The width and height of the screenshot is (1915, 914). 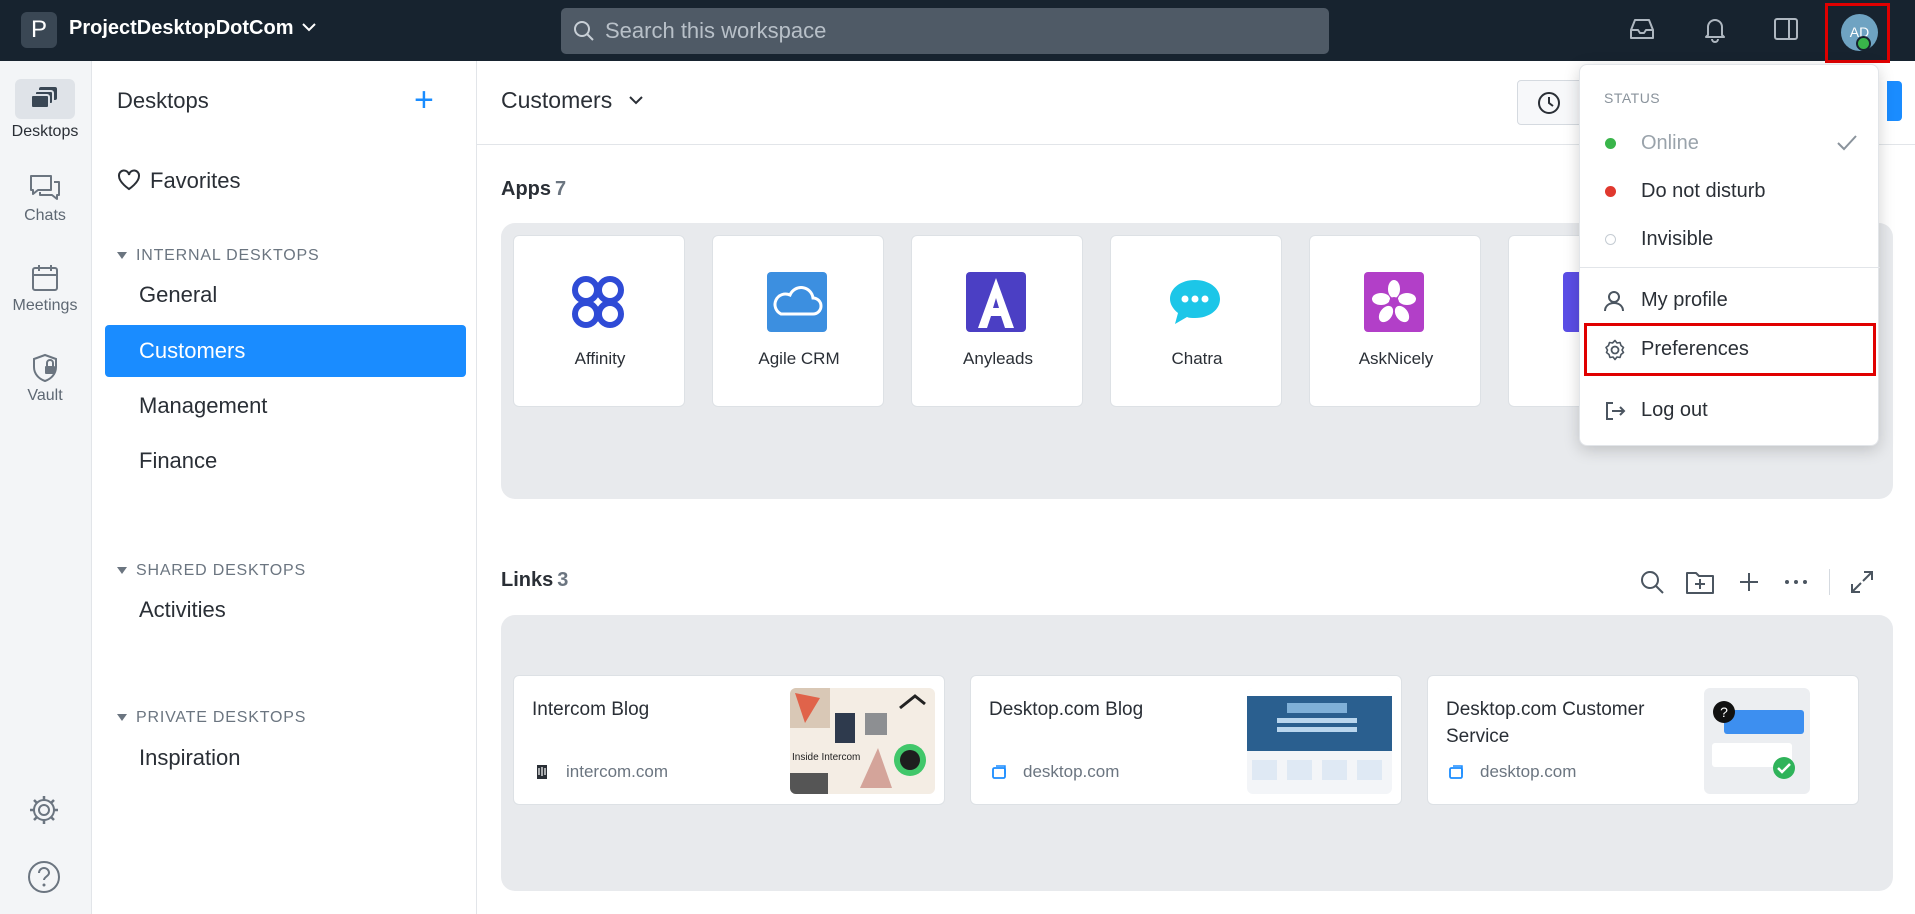 I want to click on workspace-name: ProjectDesktopDotCom, so click(x=181, y=28).